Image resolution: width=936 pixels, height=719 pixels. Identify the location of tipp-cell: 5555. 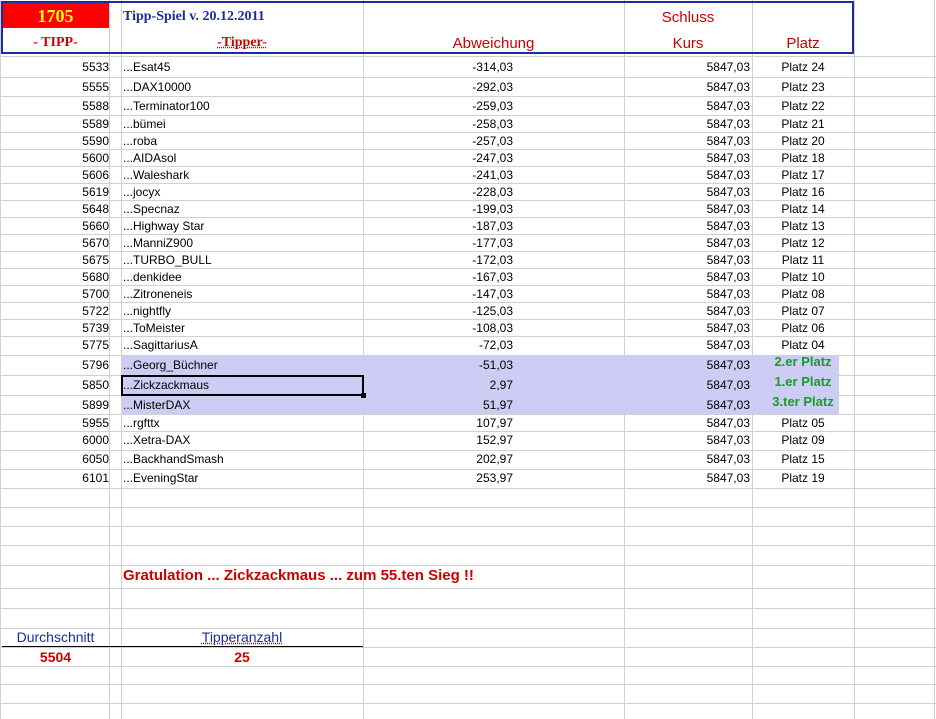
(55, 87).